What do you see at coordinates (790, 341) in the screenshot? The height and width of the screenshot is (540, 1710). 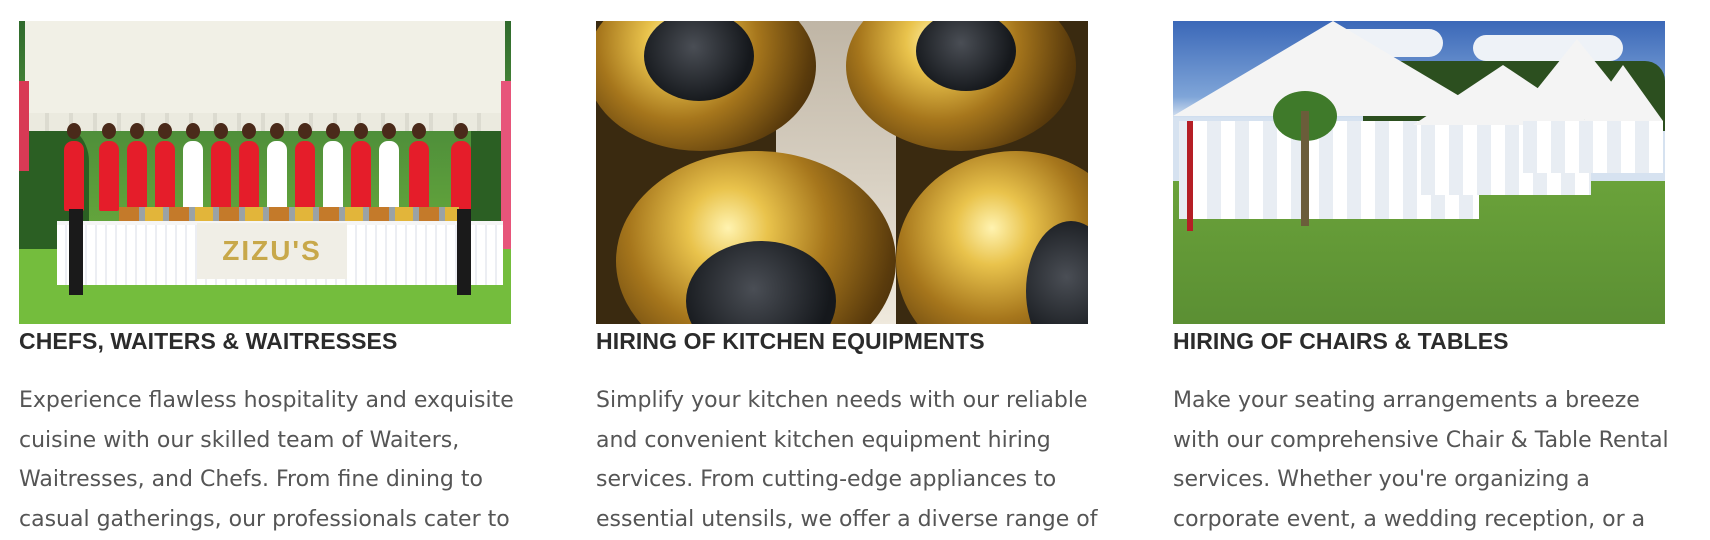 I see `card-title: HIRING OF KITCHEN EQUIPMENTS` at bounding box center [790, 341].